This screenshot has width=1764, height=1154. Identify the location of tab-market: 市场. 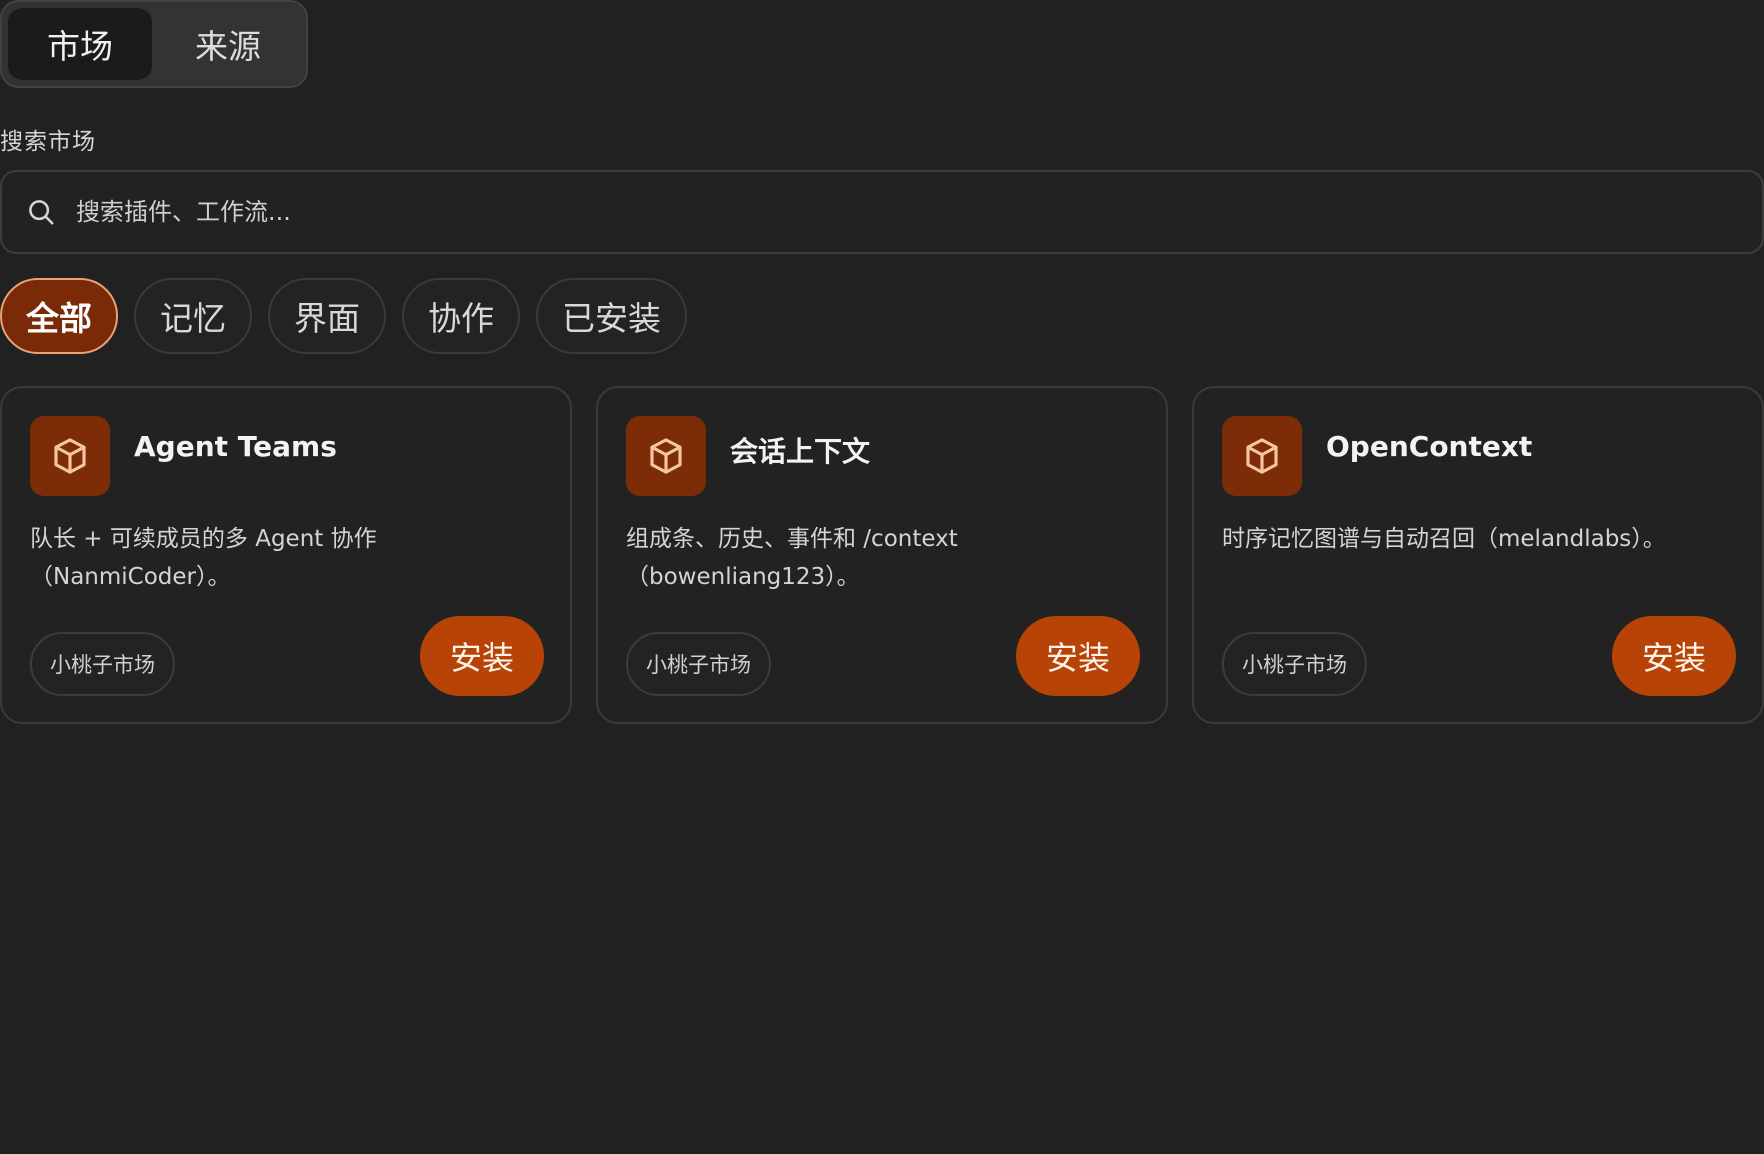
(80, 44).